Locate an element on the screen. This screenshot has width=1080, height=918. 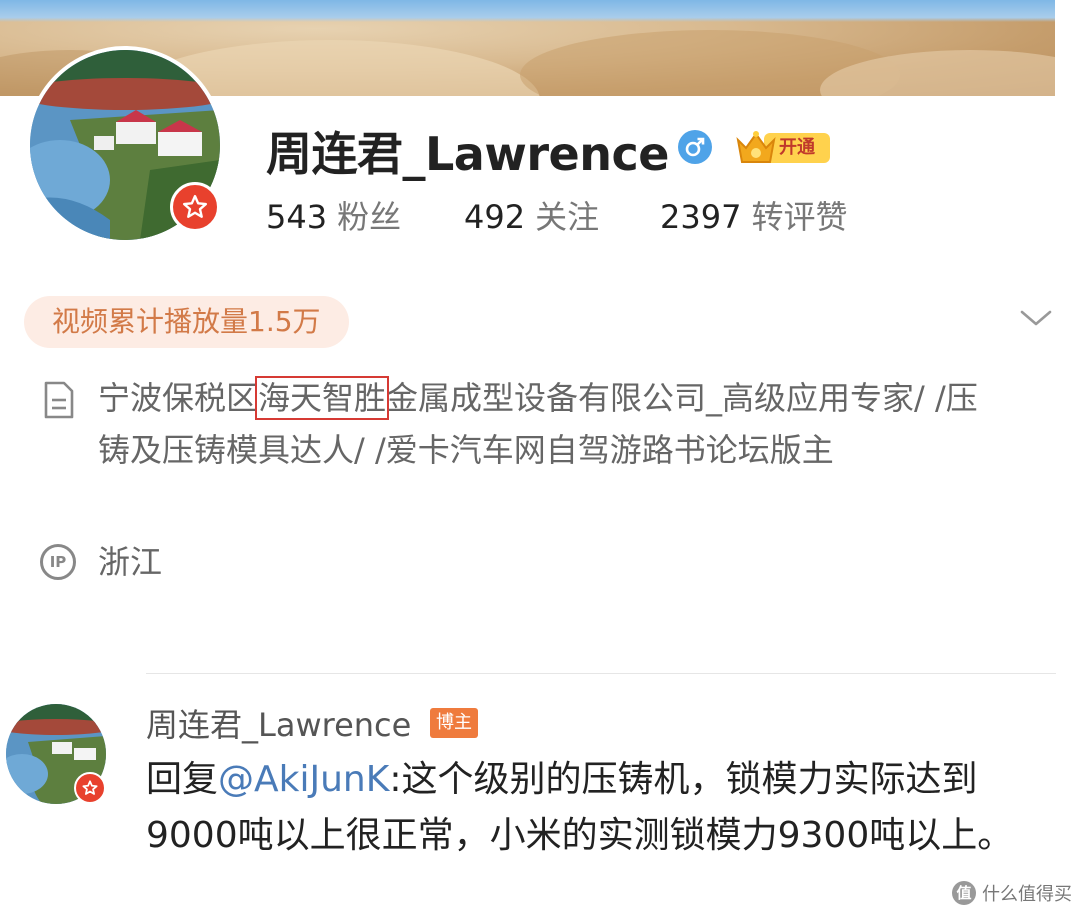
stat-fans: 543 粉丝 is located at coordinates (333, 215).